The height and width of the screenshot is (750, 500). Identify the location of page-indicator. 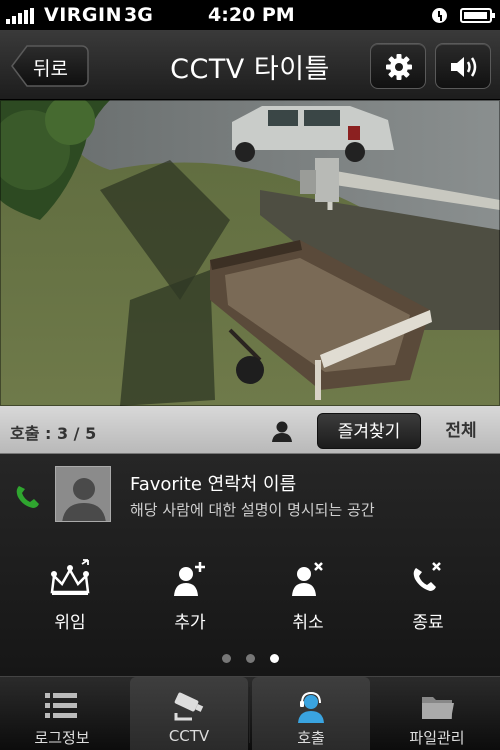
(250, 658).